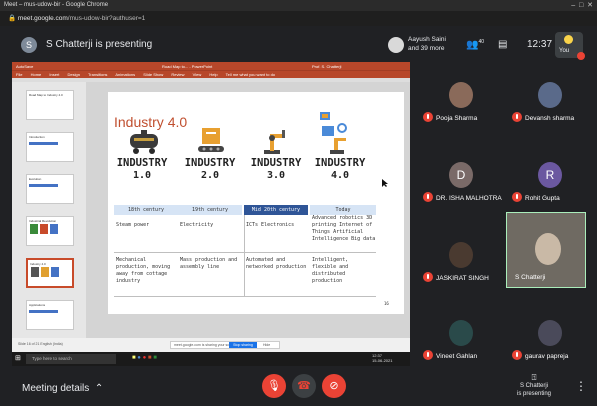  I want to click on more-options-icon: ⋮, so click(581, 386).